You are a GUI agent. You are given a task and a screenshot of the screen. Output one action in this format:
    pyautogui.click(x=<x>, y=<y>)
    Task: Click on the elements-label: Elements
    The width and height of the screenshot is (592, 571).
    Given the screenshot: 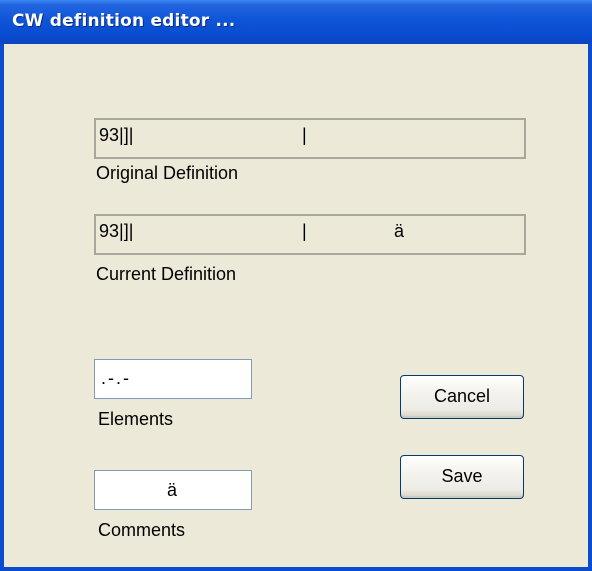 What is the action you would take?
    pyautogui.click(x=136, y=419)
    